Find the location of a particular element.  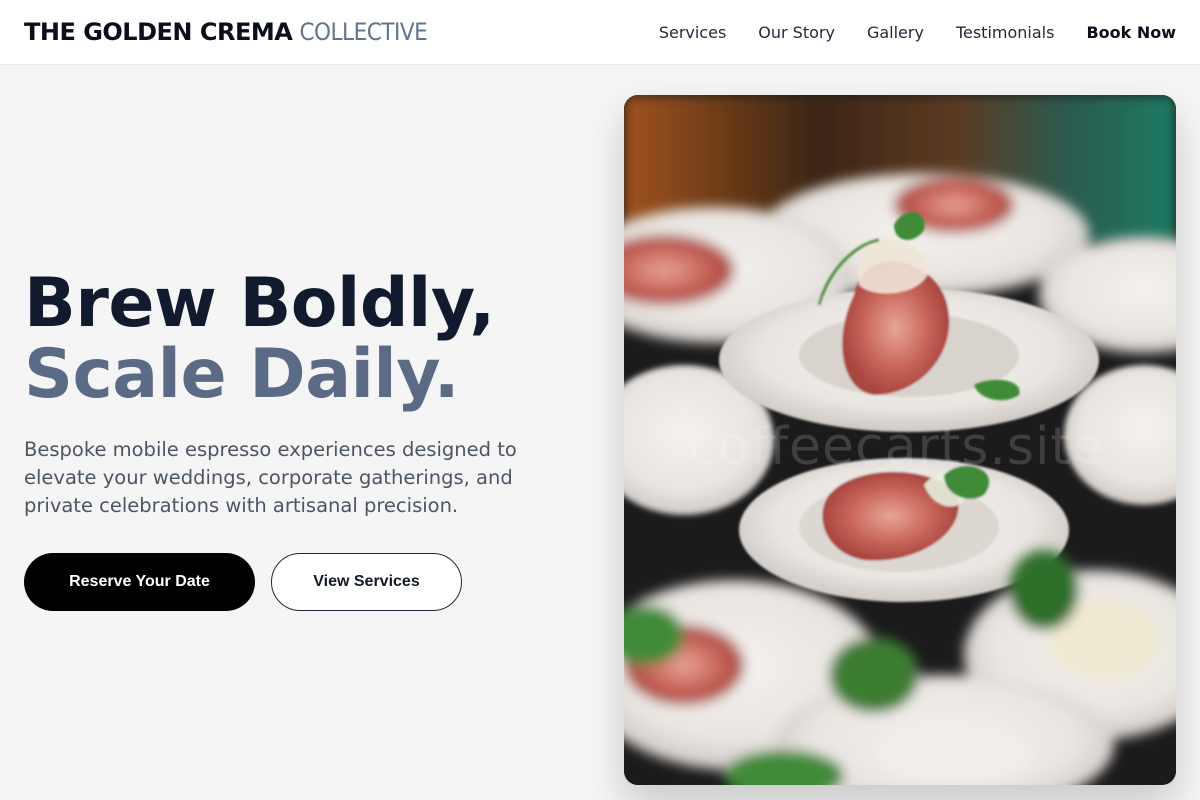

hero-headline-line1: Brew Boldly, is located at coordinates (259, 303).